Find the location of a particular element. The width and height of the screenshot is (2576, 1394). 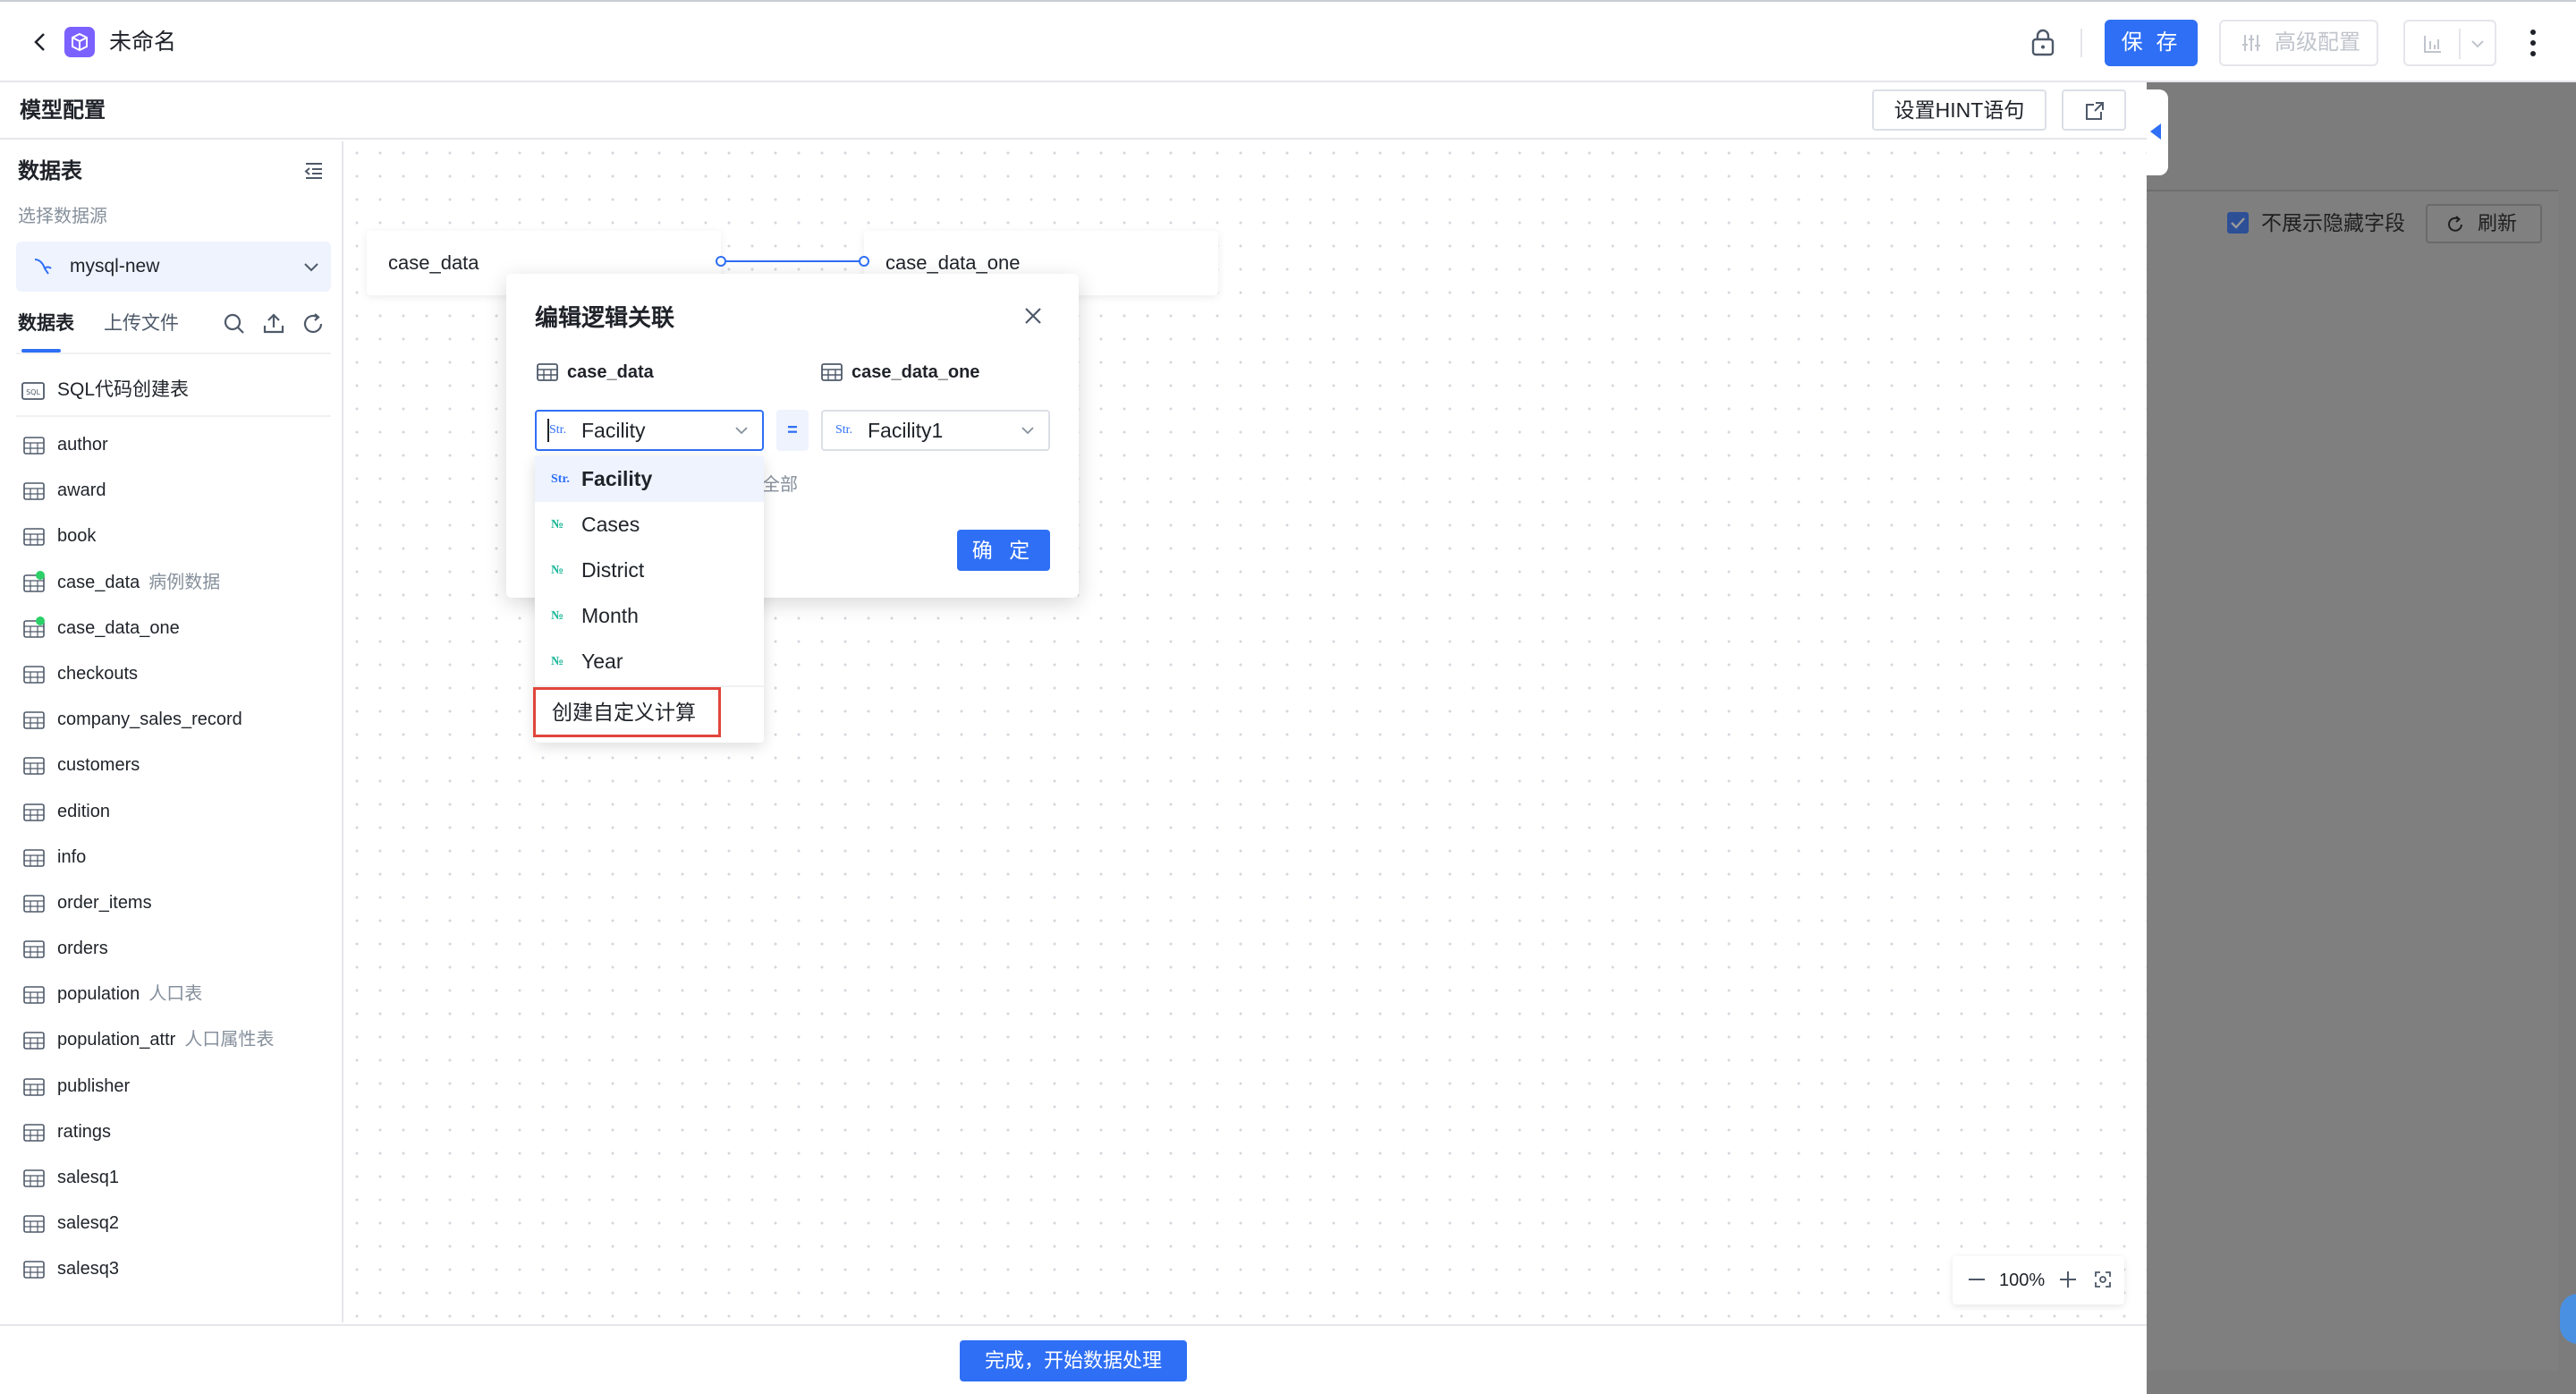

table-list-item: author is located at coordinates (171, 445).